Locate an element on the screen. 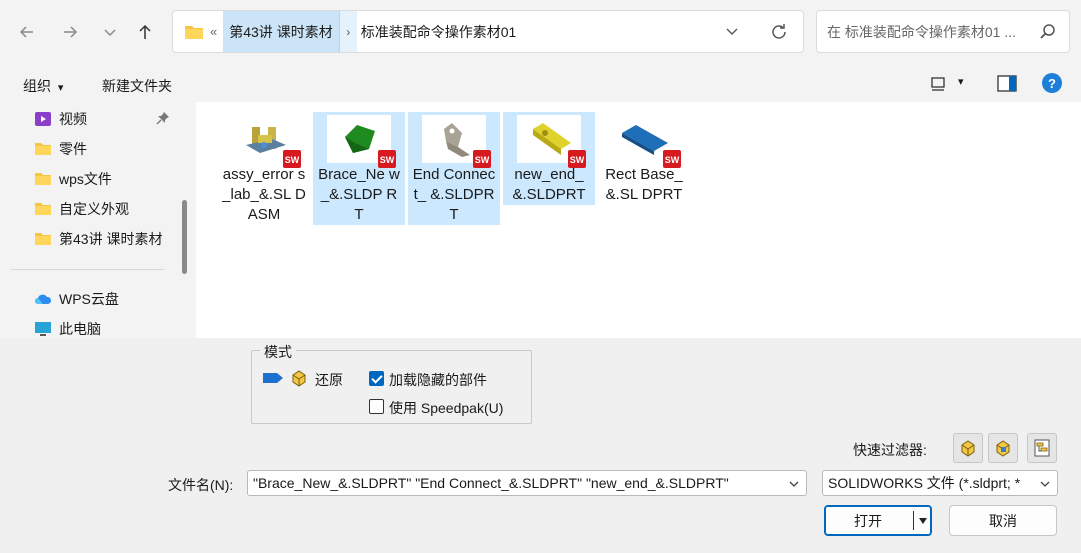 The width and height of the screenshot is (1081, 553). video-icon is located at coordinates (43, 119).